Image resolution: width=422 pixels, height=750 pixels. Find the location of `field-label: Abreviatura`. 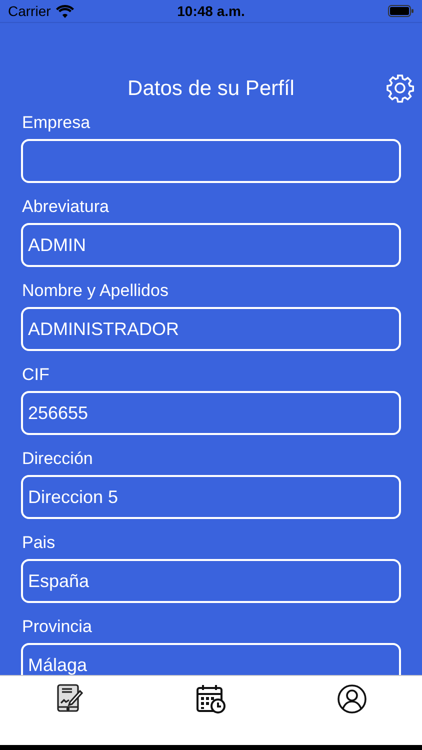

field-label: Abreviatura is located at coordinates (66, 207).